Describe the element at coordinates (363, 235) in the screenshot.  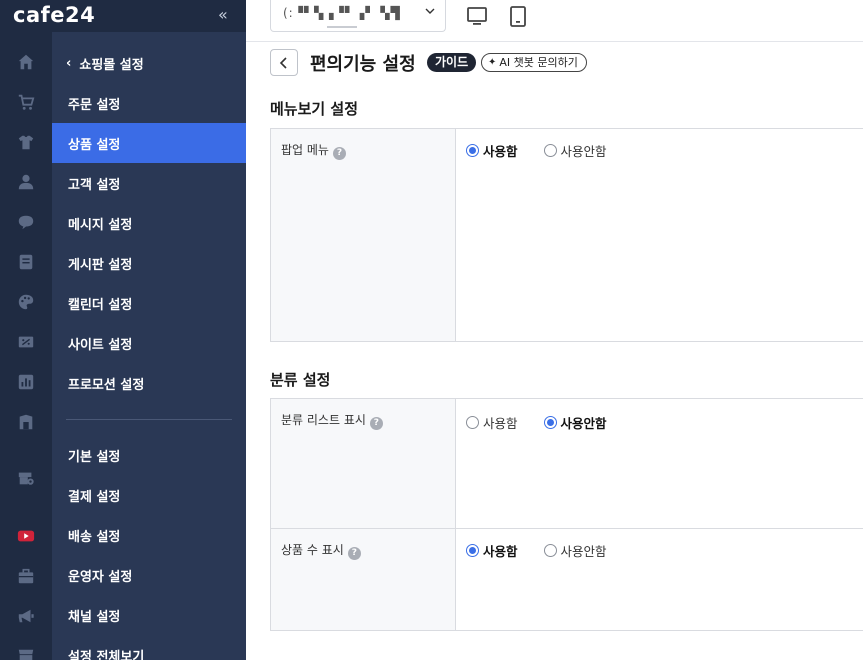
I see `row-label-popup-menu: 팝업 메뉴?` at that location.